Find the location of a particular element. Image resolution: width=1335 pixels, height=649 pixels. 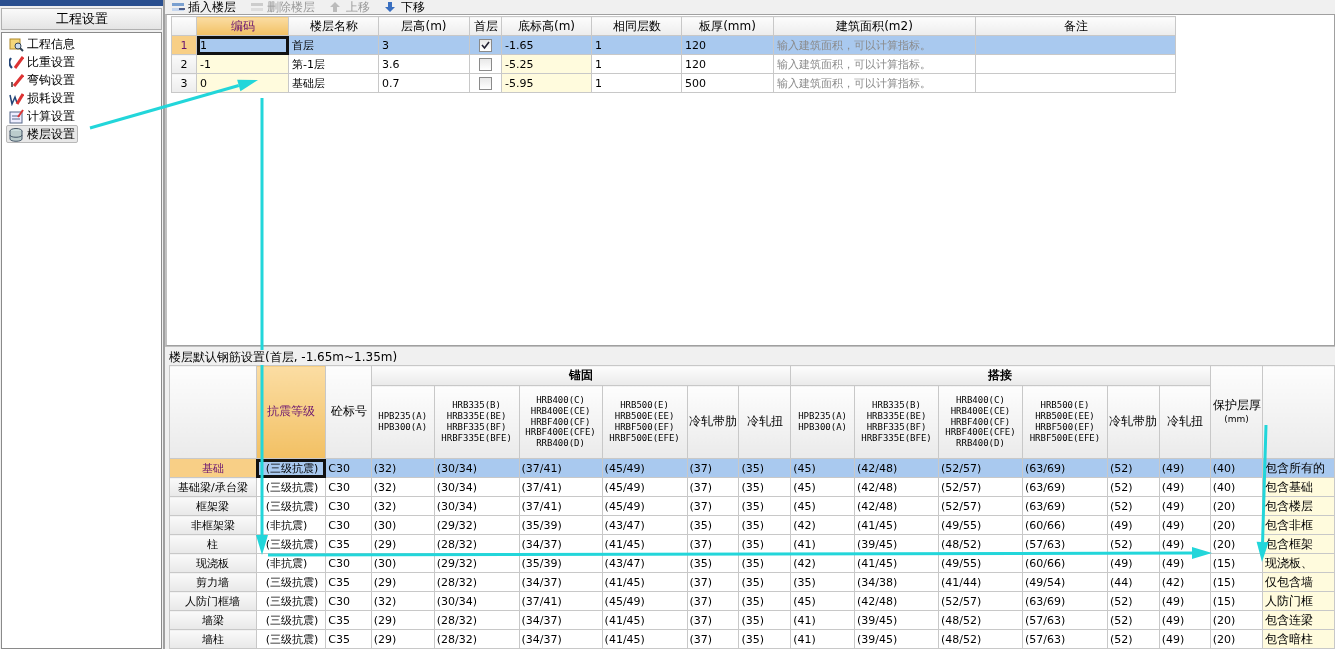

column-header: 相同层数 is located at coordinates (636, 26).